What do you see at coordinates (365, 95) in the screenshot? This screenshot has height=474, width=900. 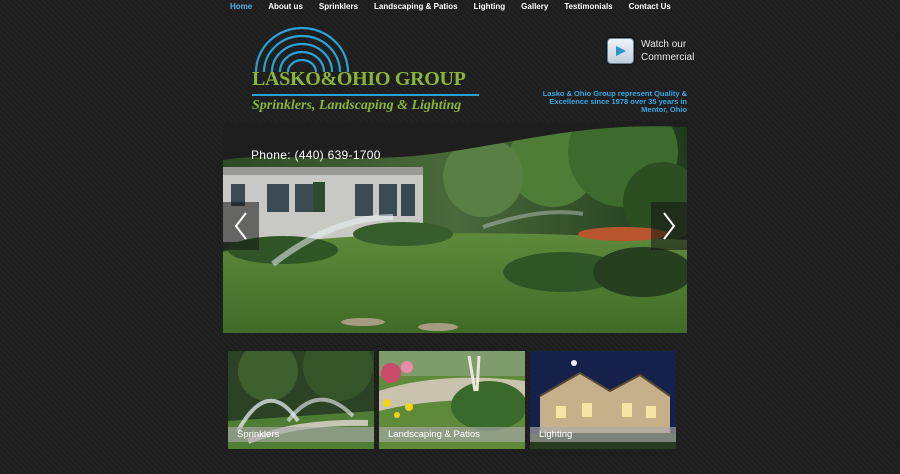 I see `logo-rule` at bounding box center [365, 95].